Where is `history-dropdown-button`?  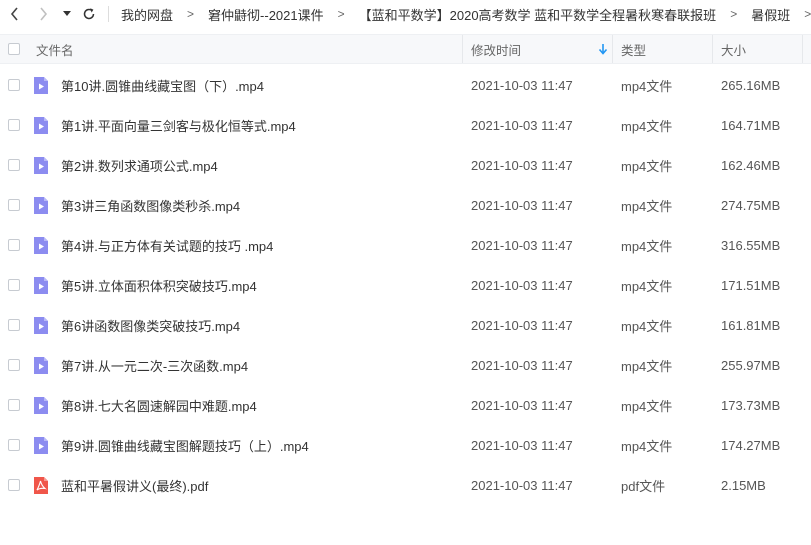
history-dropdown-button is located at coordinates (67, 14).